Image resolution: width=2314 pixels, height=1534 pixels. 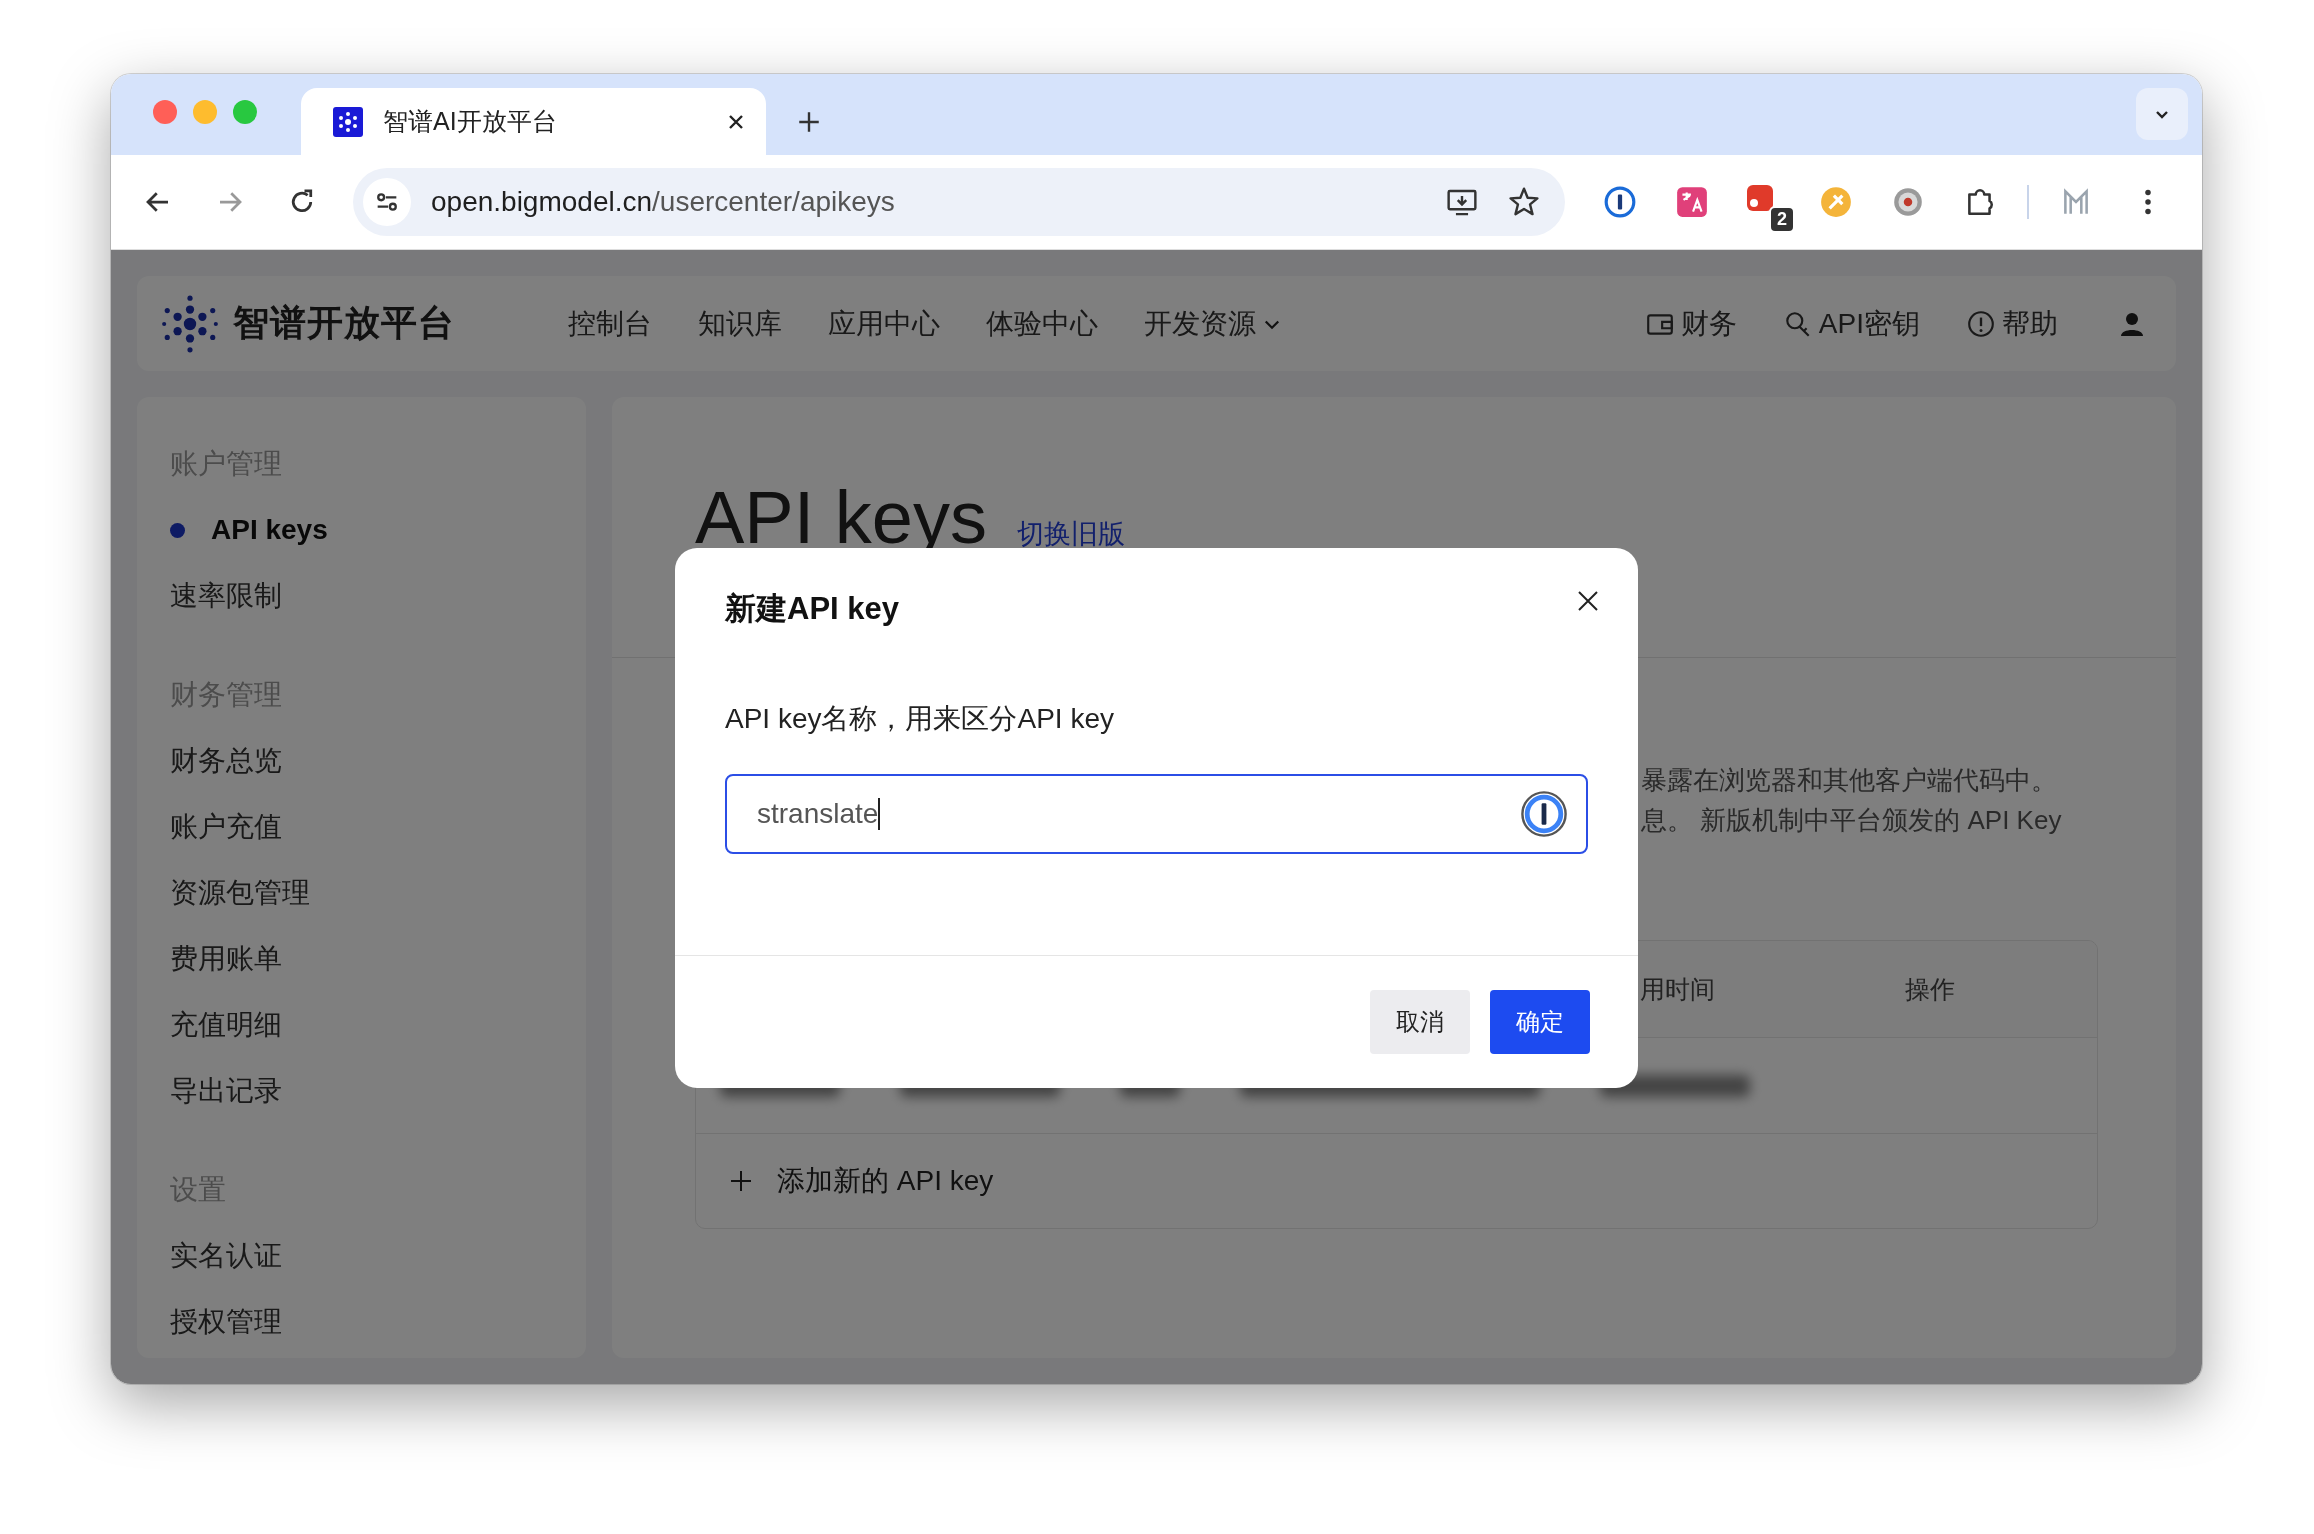 What do you see at coordinates (378, 761) in the screenshot?
I see `sidebar-item: 财务总览` at bounding box center [378, 761].